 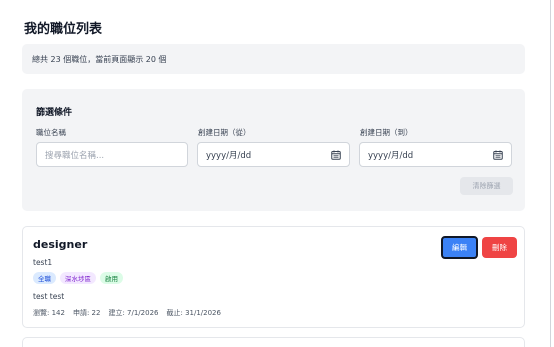 What do you see at coordinates (550, 173) in the screenshot?
I see `scroll-edge` at bounding box center [550, 173].